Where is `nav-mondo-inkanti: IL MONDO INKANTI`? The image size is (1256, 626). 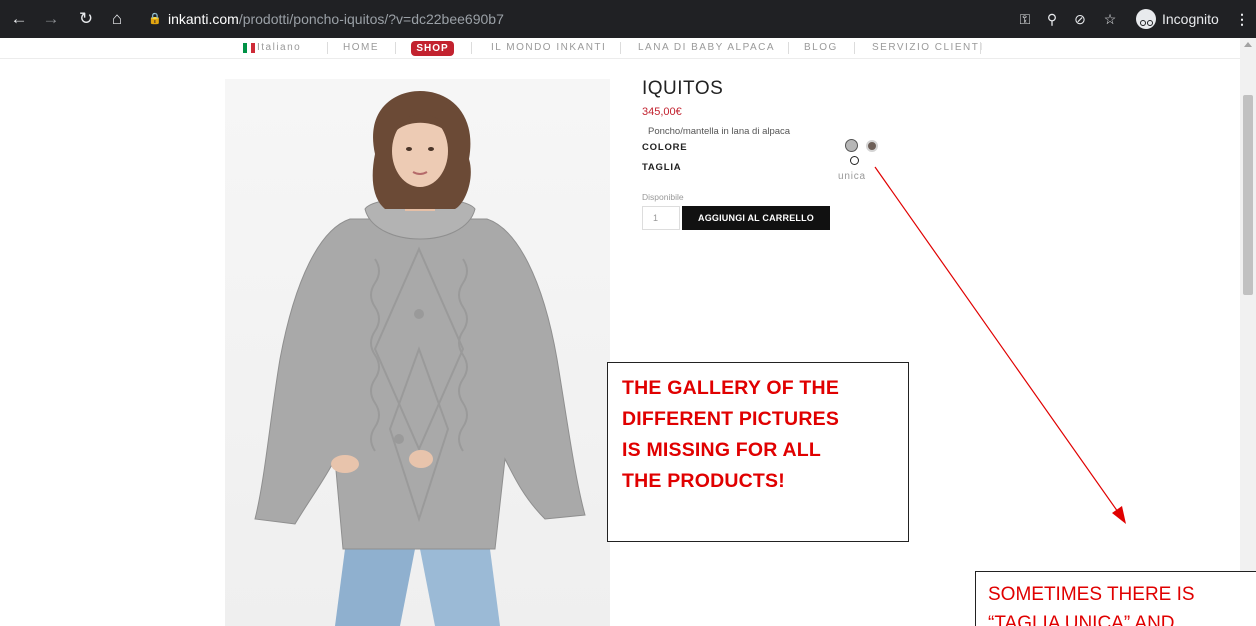 nav-mondo-inkanti: IL MONDO INKANTI is located at coordinates (548, 48).